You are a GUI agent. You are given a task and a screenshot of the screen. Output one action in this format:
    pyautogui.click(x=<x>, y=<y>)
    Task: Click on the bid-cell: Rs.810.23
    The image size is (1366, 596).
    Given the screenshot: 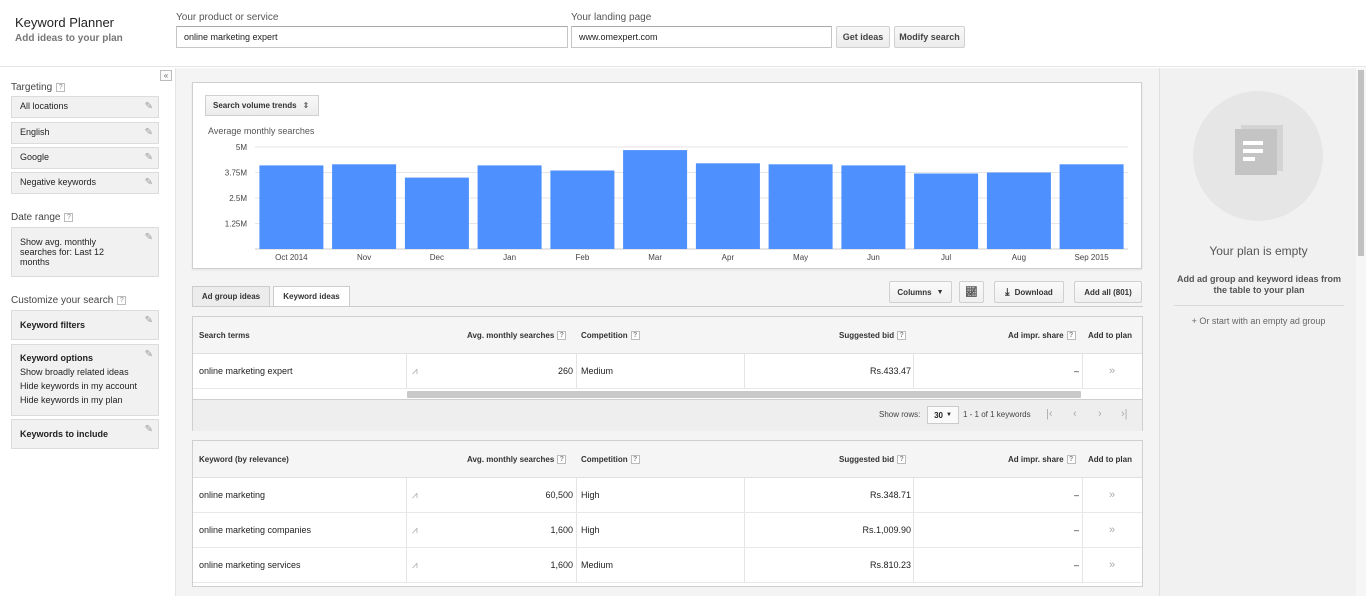 What is the action you would take?
    pyautogui.click(x=890, y=565)
    